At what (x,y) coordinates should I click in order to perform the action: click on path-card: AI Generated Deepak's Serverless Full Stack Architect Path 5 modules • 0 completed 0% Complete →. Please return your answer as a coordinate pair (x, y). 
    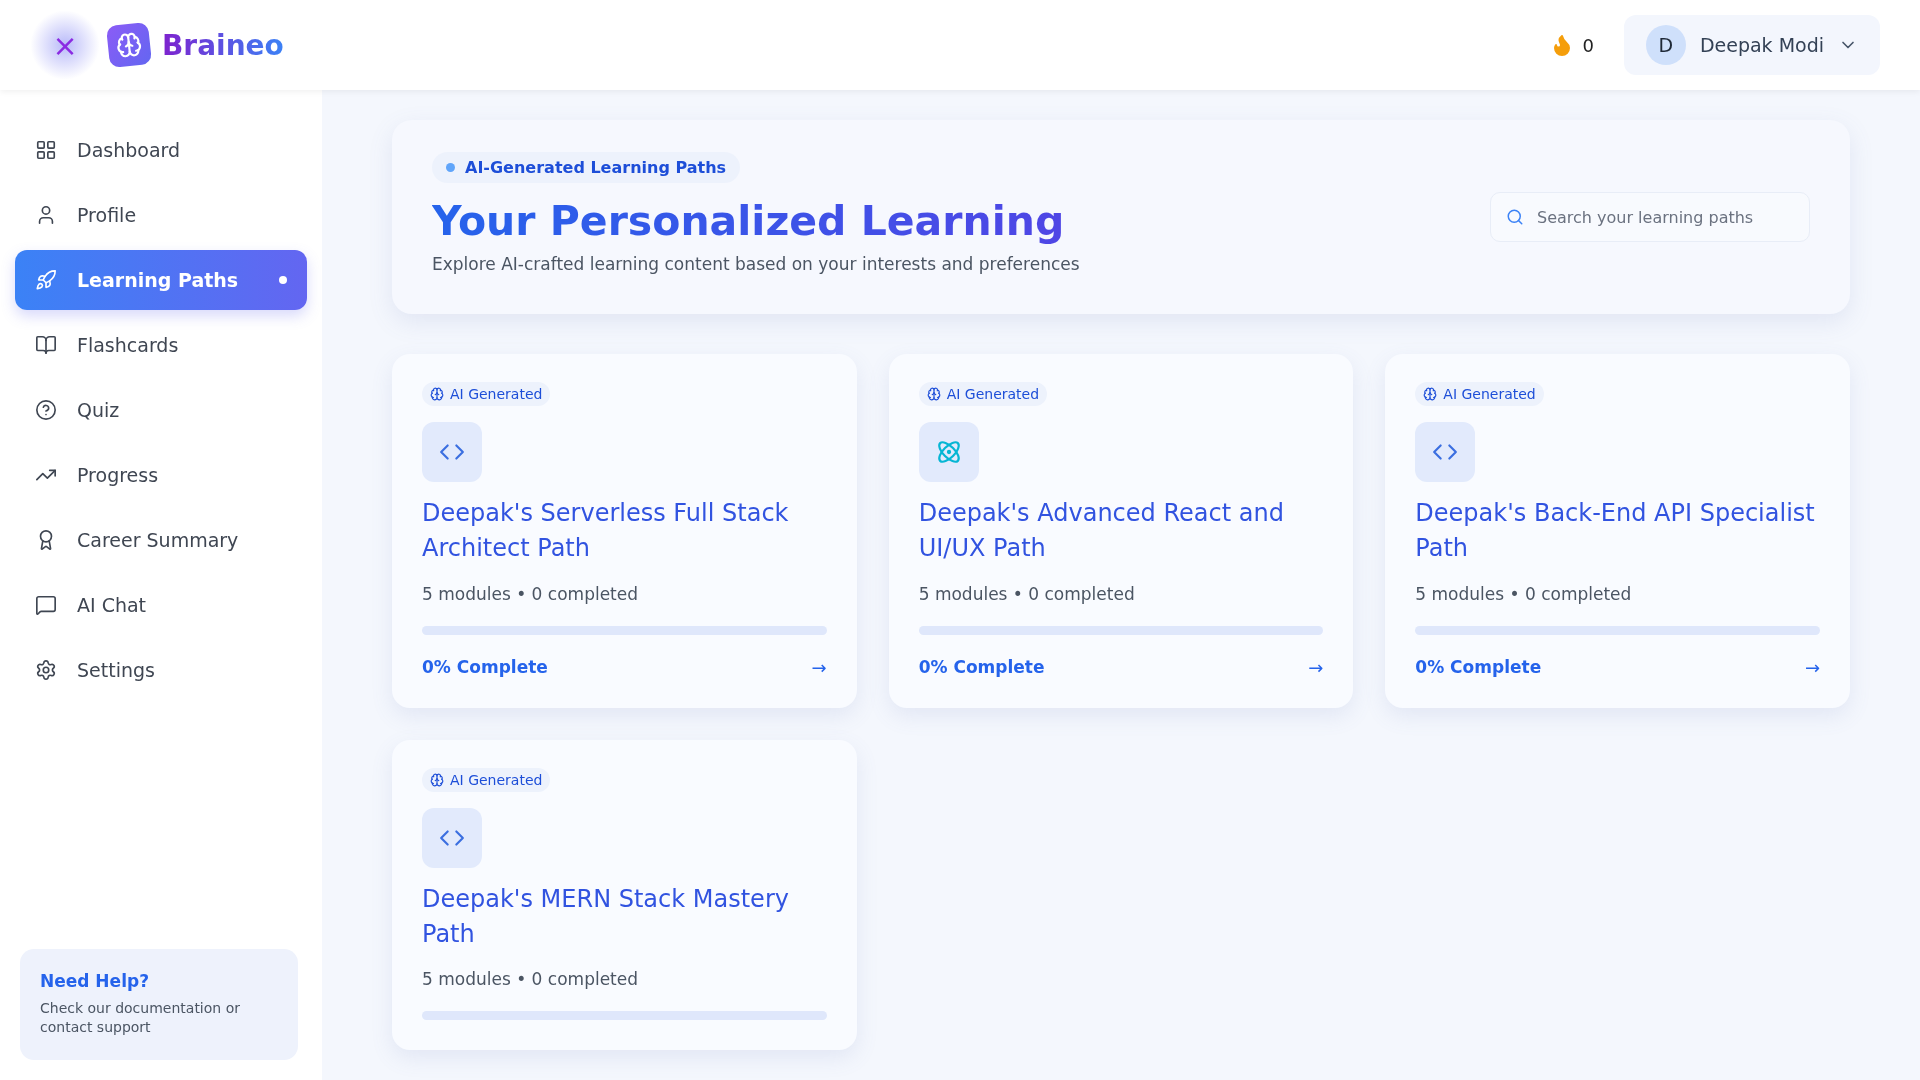
    Looking at the image, I should click on (624, 531).